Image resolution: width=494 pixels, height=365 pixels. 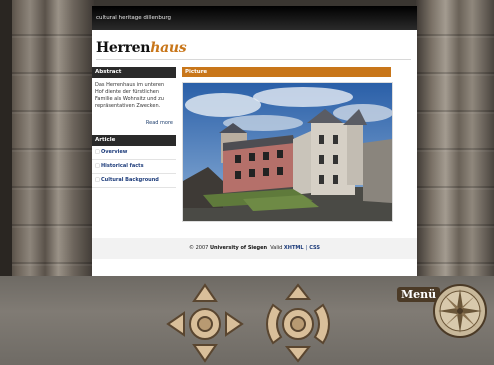 I want to click on sidebar-item-label: Cultural Background, so click(x=130, y=180).